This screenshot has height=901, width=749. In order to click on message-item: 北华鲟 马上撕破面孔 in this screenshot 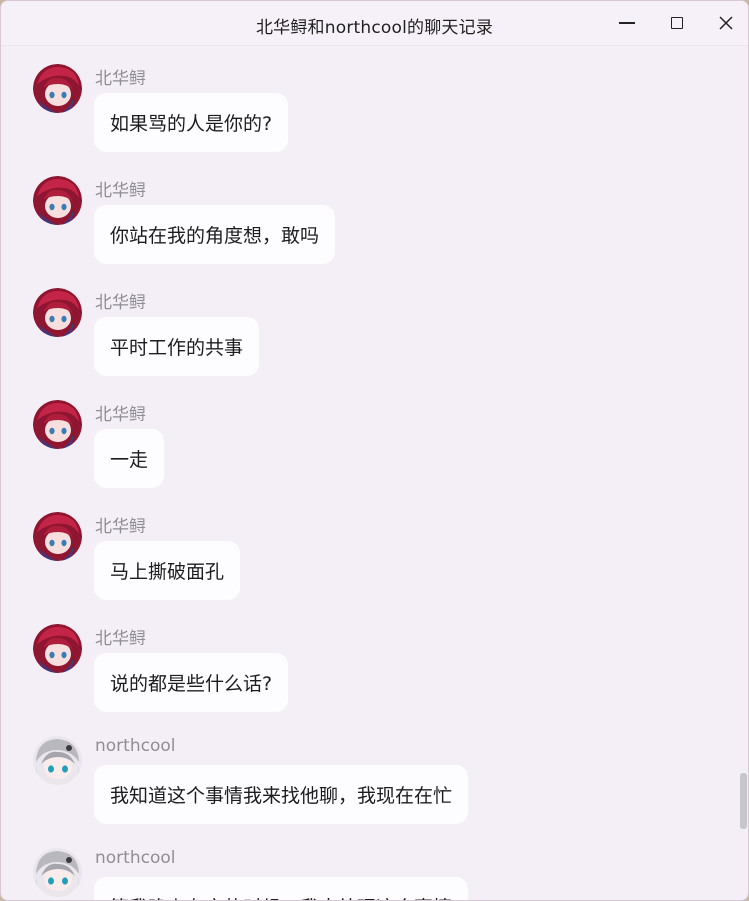, I will do `click(374, 550)`.